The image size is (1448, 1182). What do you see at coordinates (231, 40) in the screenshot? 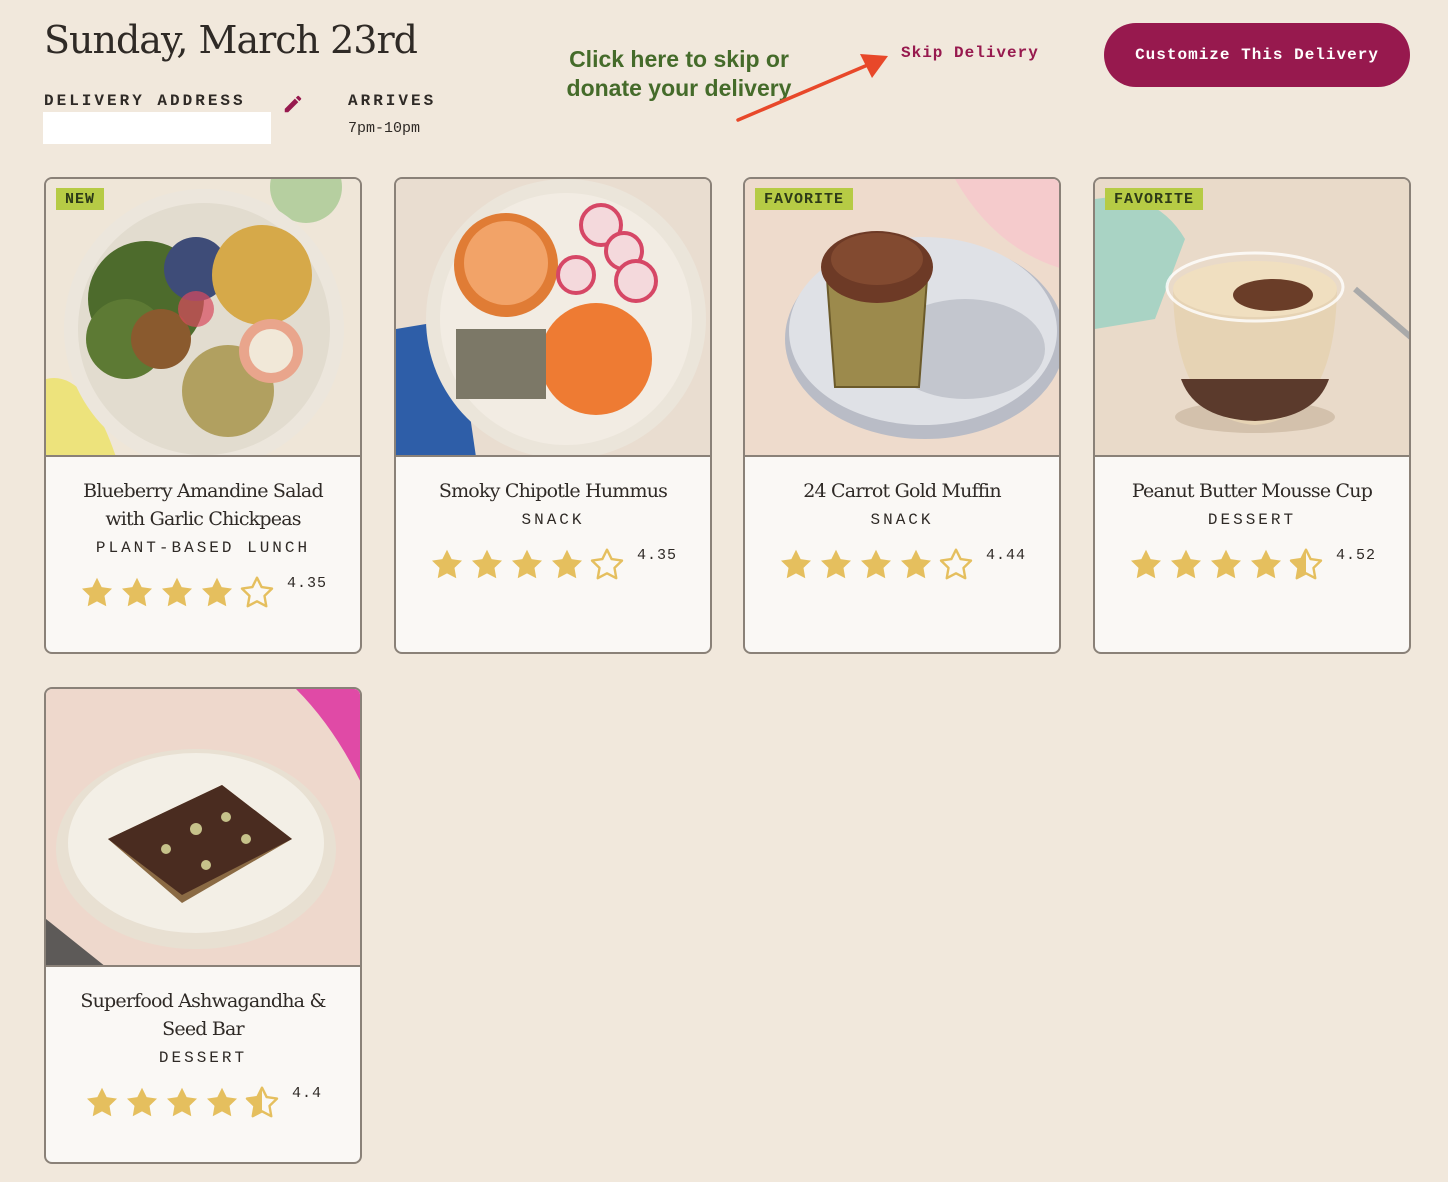
I see `delivery-date-title: Sunday, March 23rd` at bounding box center [231, 40].